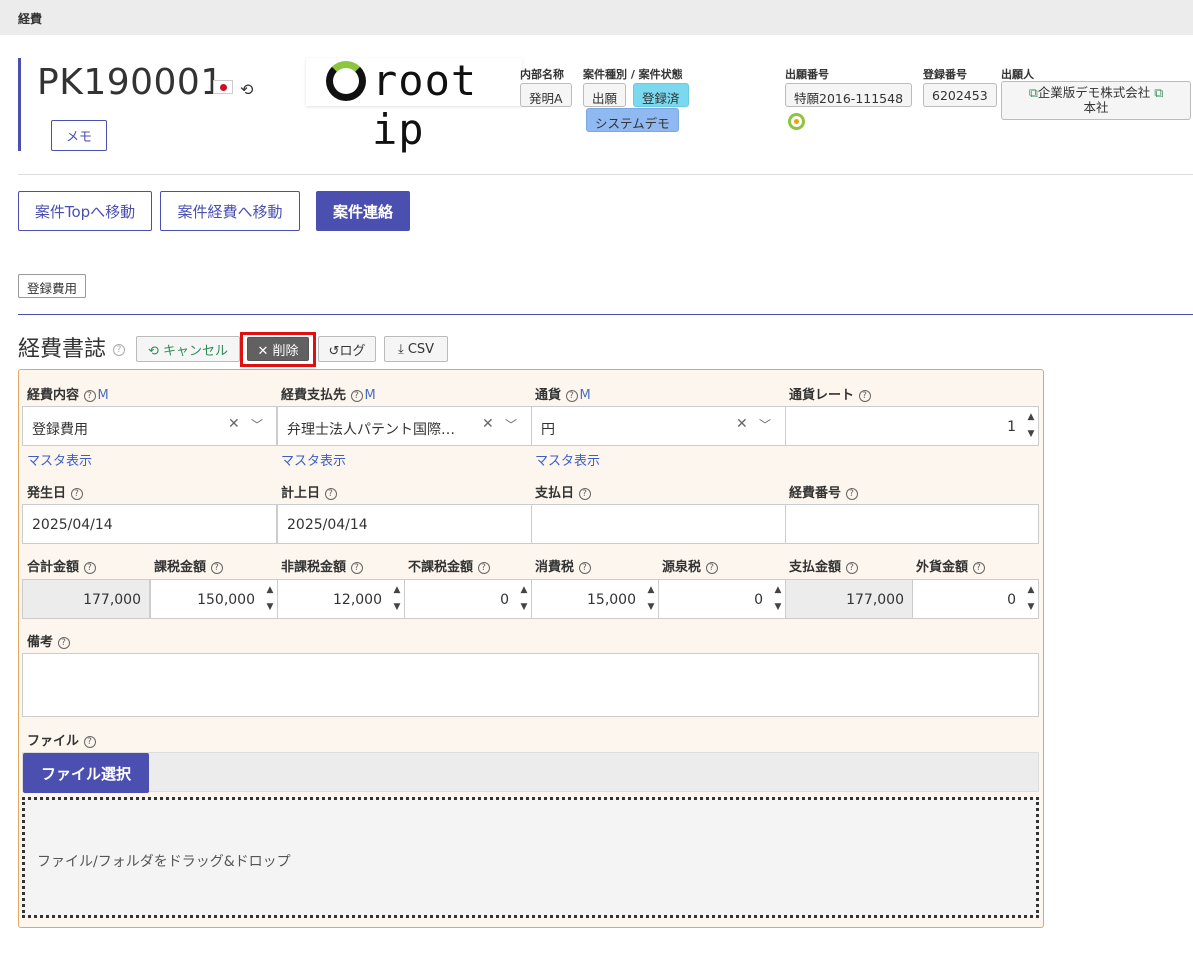 This screenshot has width=1193, height=958. I want to click on applicant-copy-icon-2: ⧉, so click(1156, 92).